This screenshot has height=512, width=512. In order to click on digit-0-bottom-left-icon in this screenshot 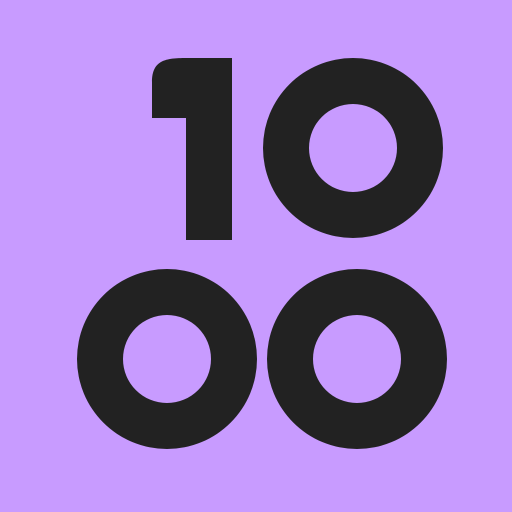, I will do `click(167, 359)`.